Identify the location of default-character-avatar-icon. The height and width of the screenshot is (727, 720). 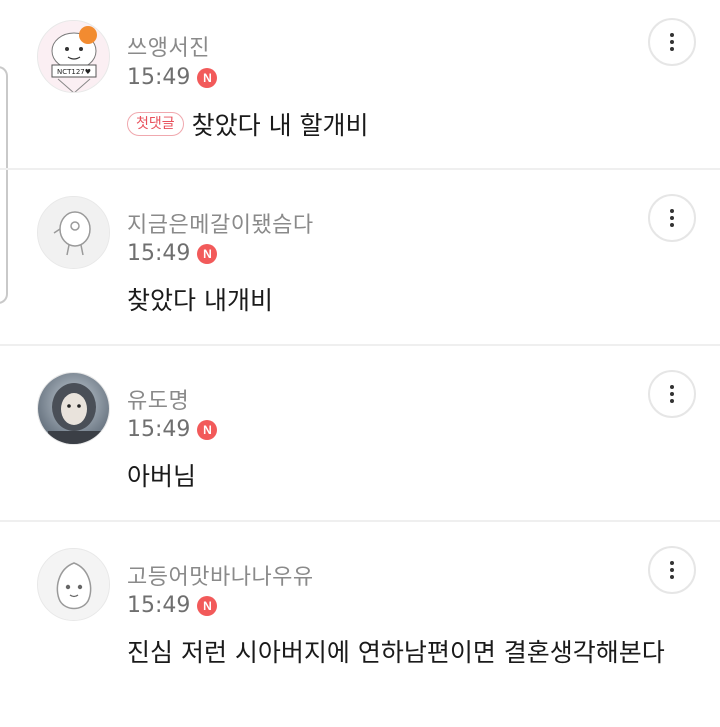
(73, 232).